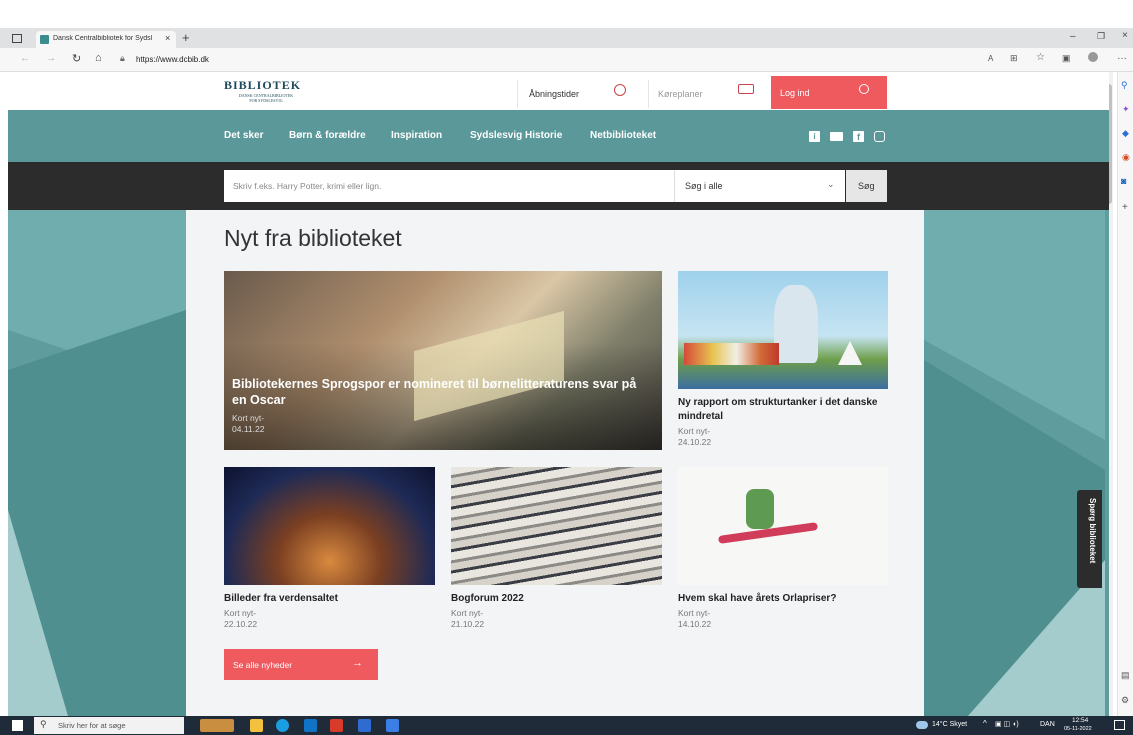 The image size is (1133, 735). What do you see at coordinates (106, 39) in the screenshot?
I see `browser-tab: Dansk Centralbibliotek for Sydsl ×` at bounding box center [106, 39].